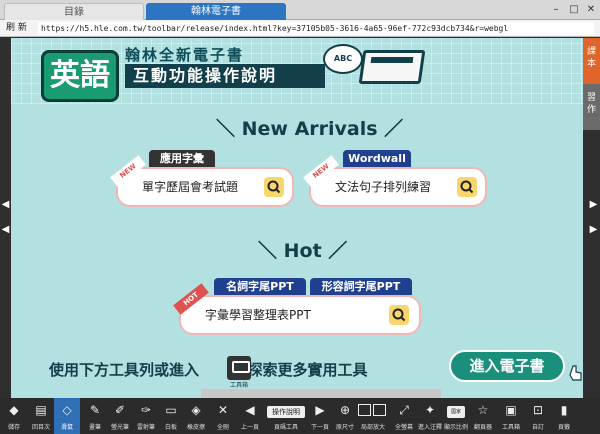 The image size is (600, 434). What do you see at coordinates (185, 55) in the screenshot?
I see `brand-name: 翰林全新電子書` at bounding box center [185, 55].